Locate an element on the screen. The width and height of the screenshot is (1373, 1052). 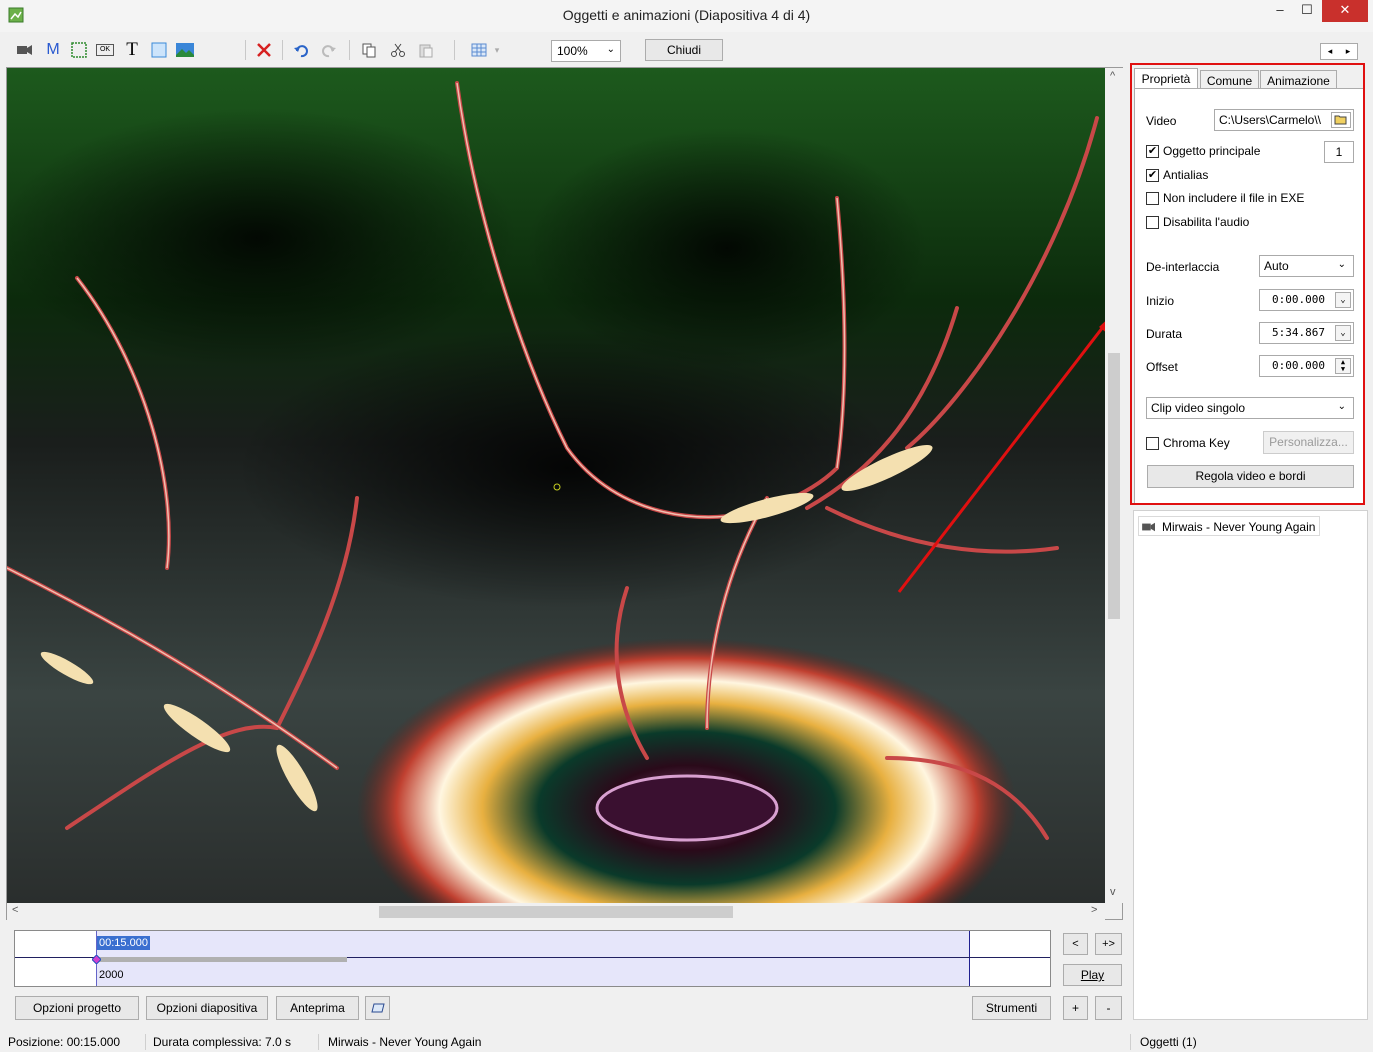
deinterlace-select: Auto ⌄ is located at coordinates (1306, 266).